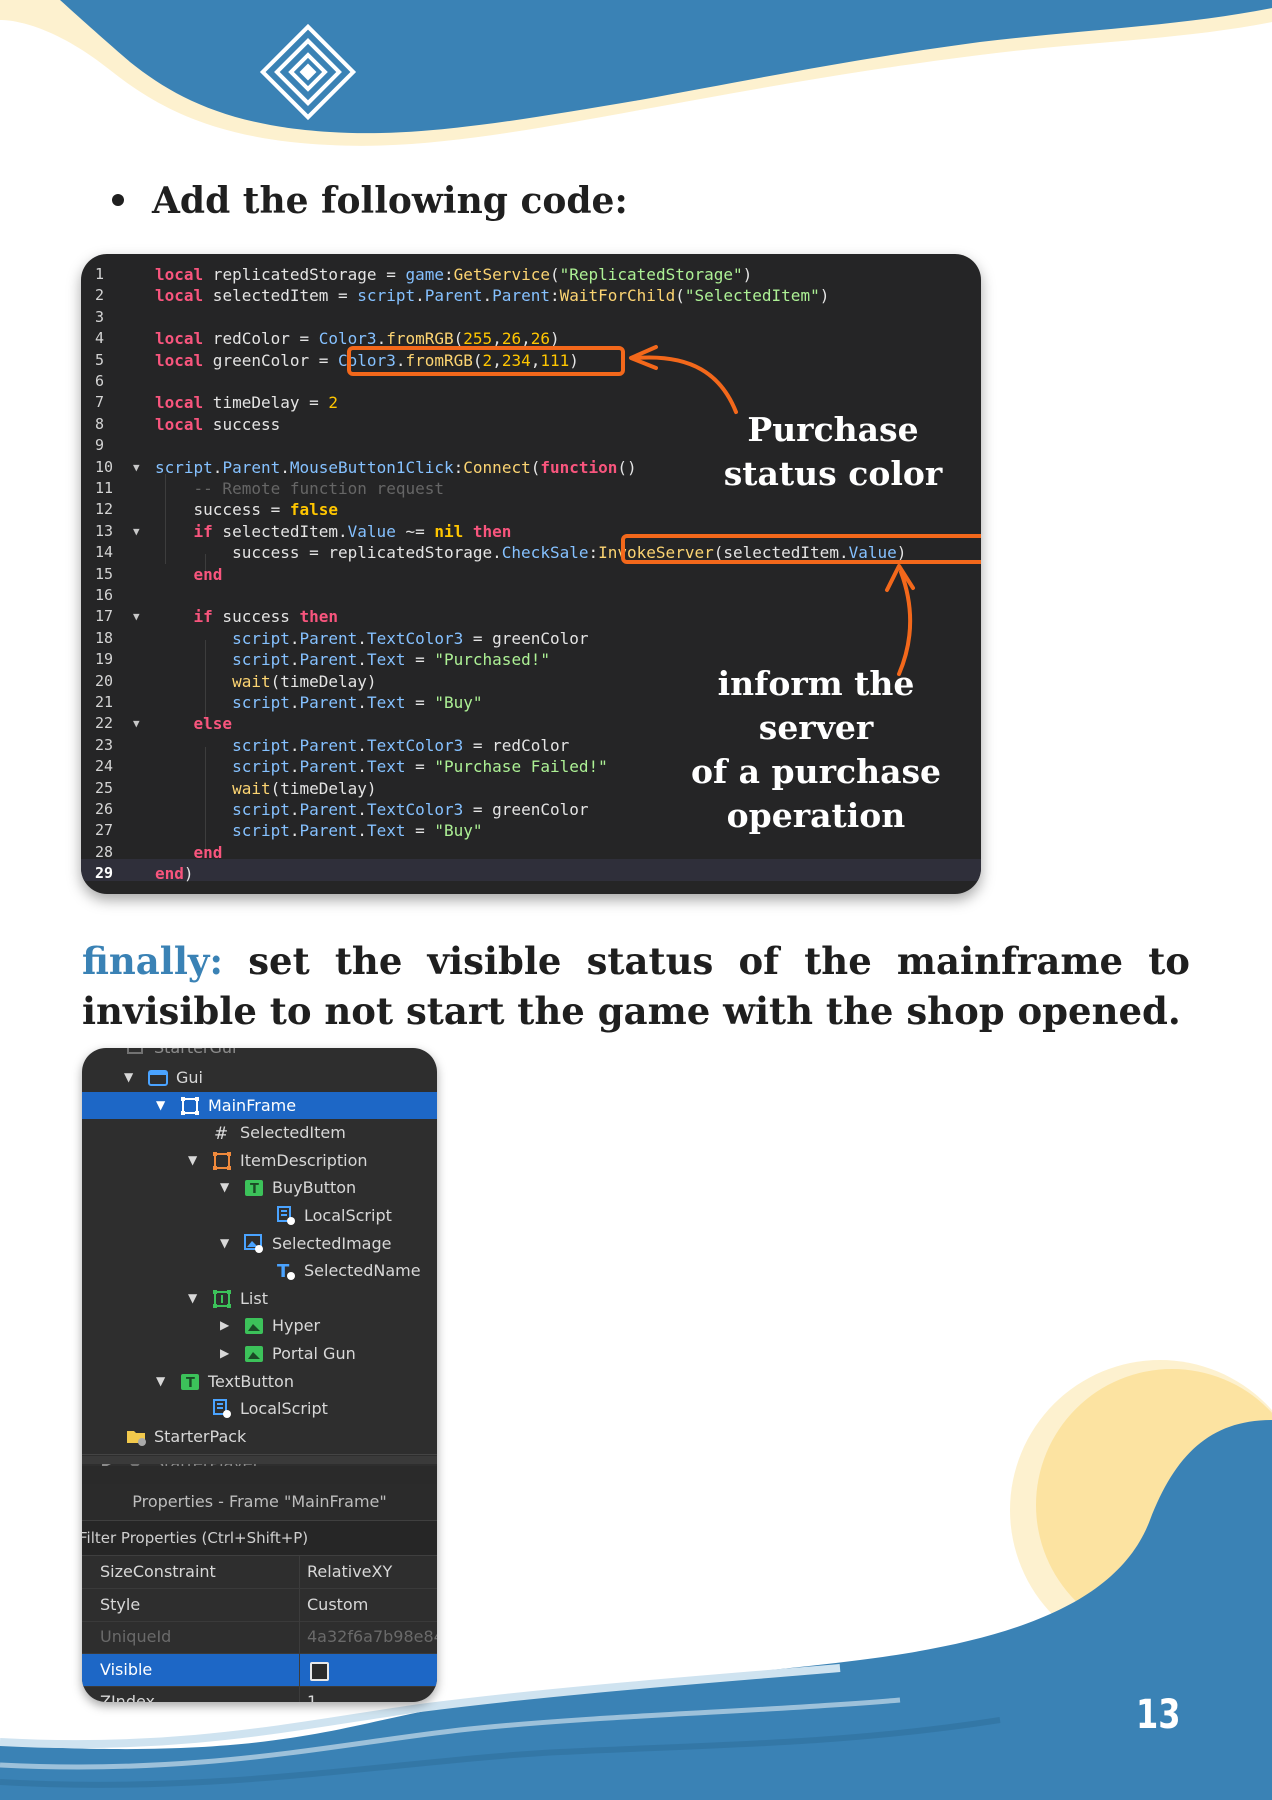 This screenshot has width=1272, height=1800. I want to click on explorer-tree-item: ▼ List, so click(259, 1298).